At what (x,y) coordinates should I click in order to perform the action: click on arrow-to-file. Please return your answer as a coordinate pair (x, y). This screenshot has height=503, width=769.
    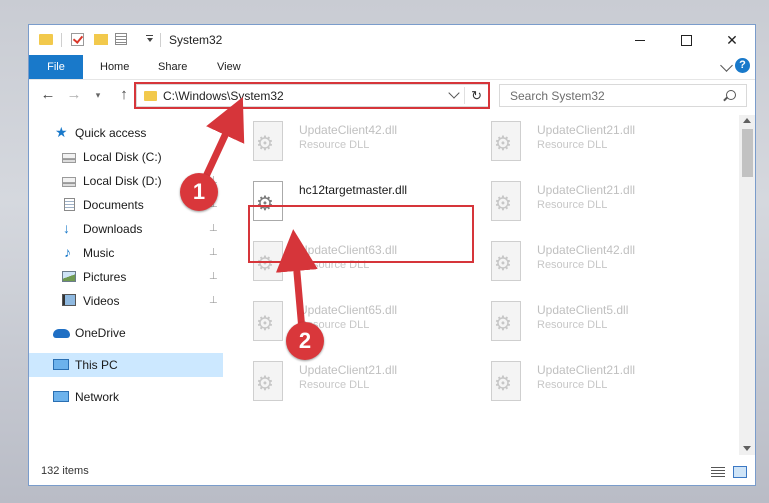
    Looking at the image, I should click on (296, 280).